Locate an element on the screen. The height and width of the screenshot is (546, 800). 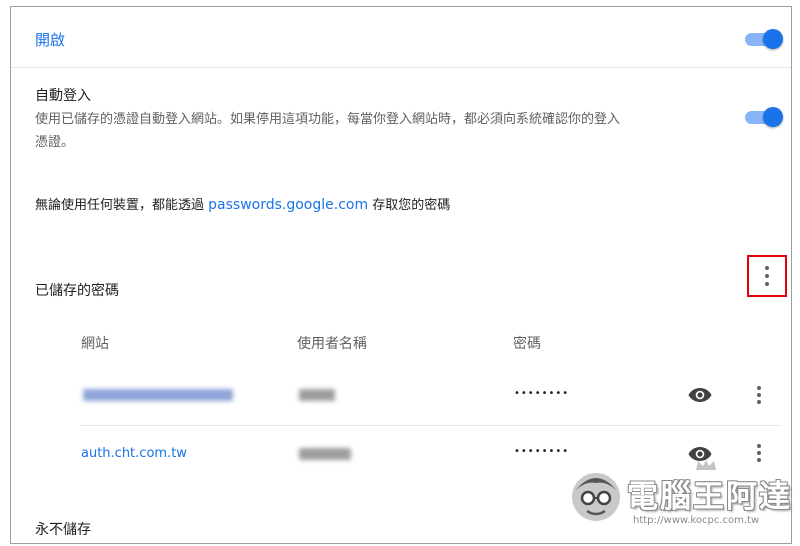
passwords-info-suffix: 存取您的密碼 is located at coordinates (409, 205).